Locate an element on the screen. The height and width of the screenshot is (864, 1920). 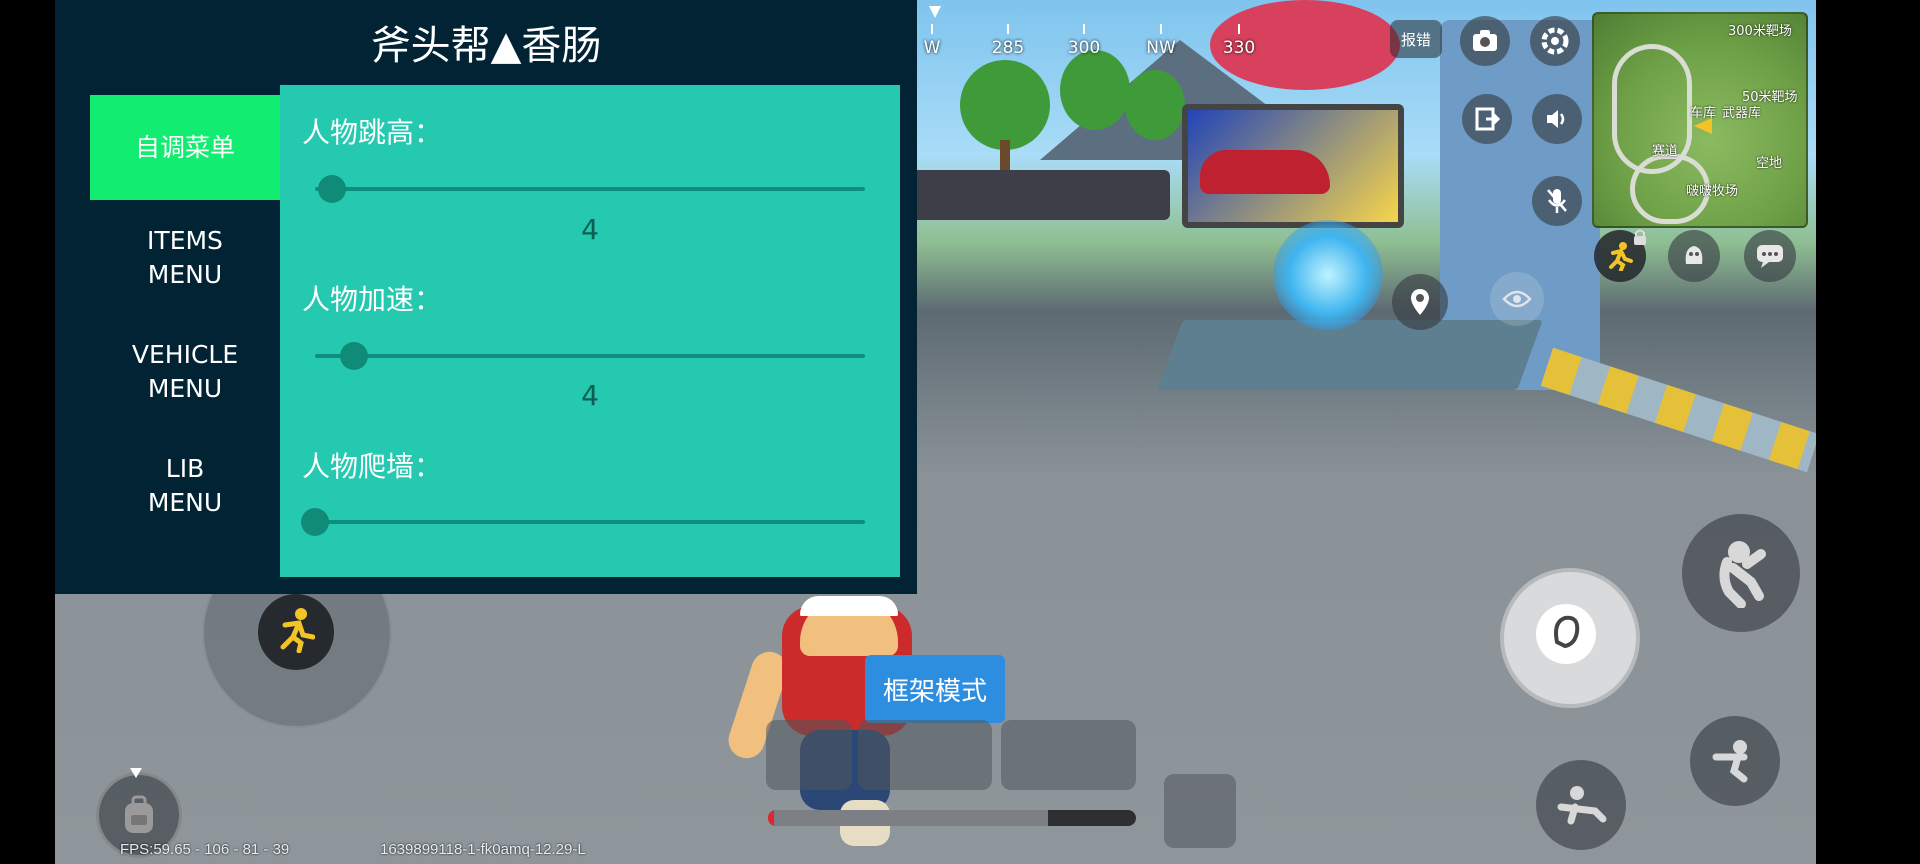
exit-icon is located at coordinates (1487, 119).